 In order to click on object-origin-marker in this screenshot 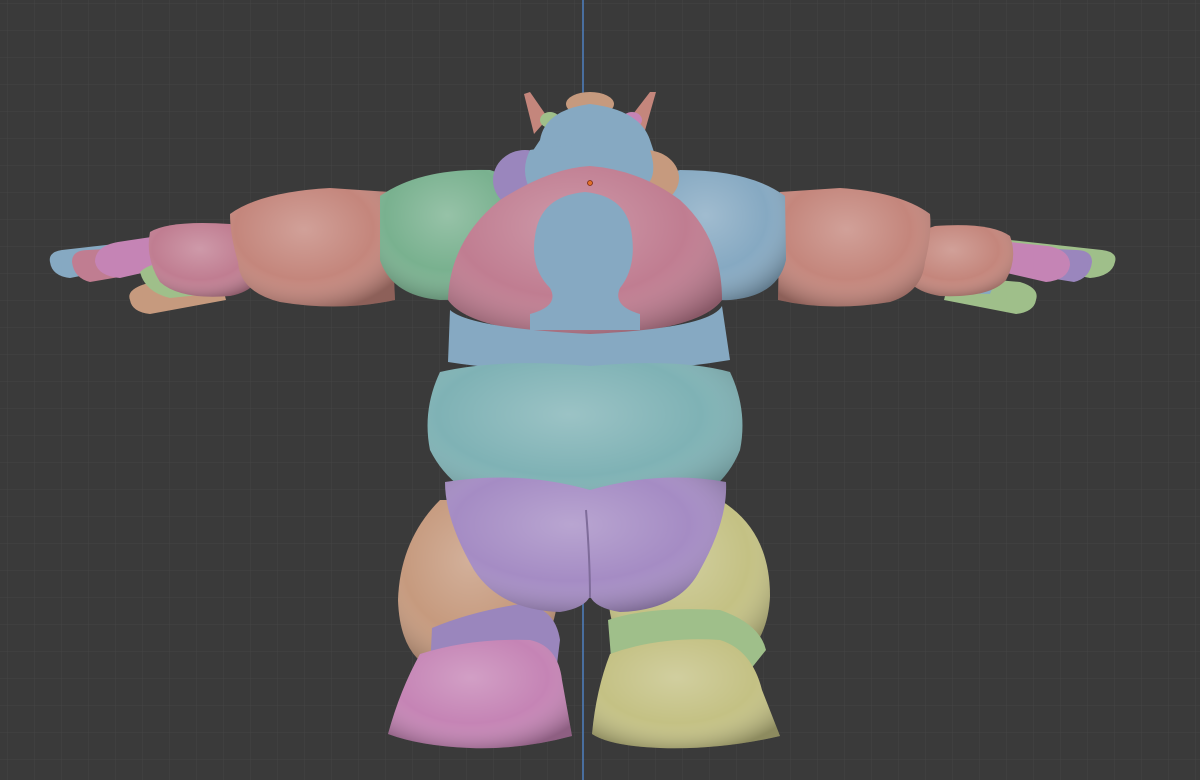, I will do `click(590, 183)`.